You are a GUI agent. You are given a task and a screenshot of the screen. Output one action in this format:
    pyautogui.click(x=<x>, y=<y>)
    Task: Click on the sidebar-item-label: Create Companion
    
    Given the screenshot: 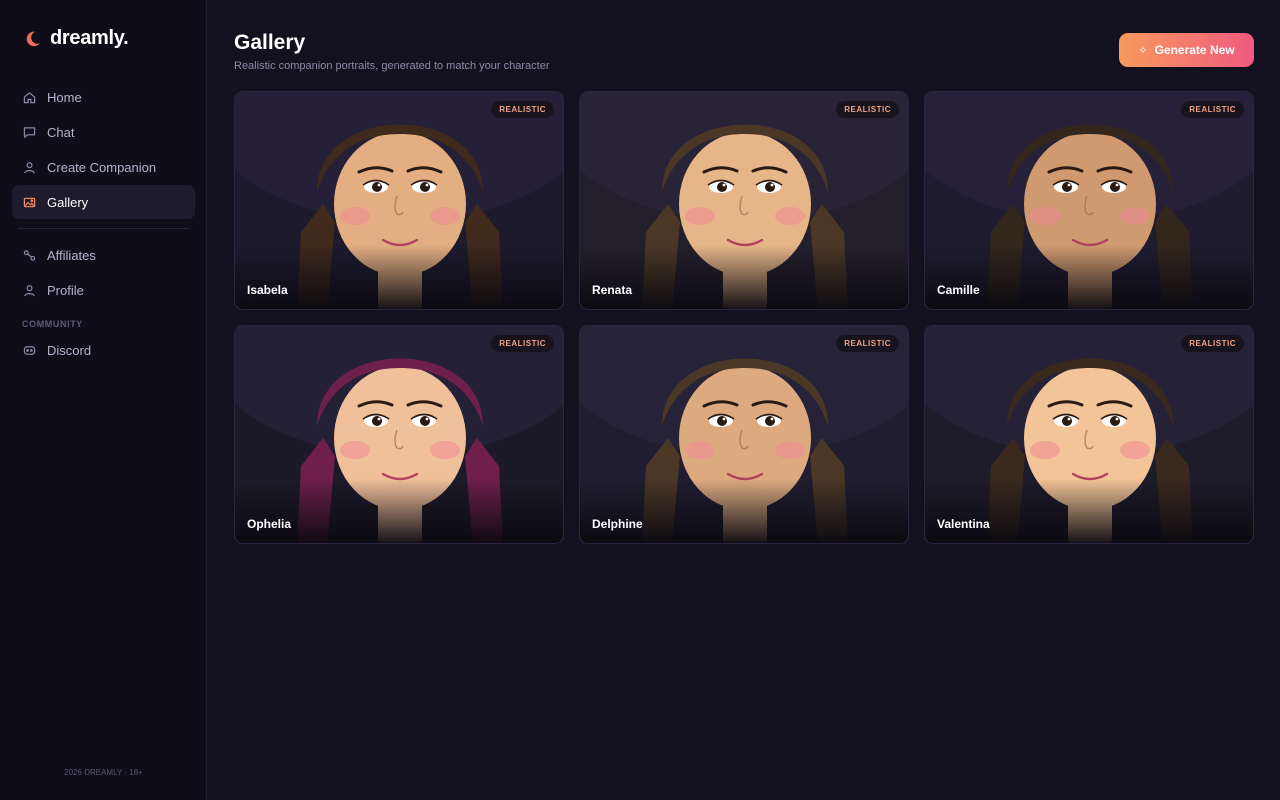 What is the action you would take?
    pyautogui.click(x=102, y=167)
    